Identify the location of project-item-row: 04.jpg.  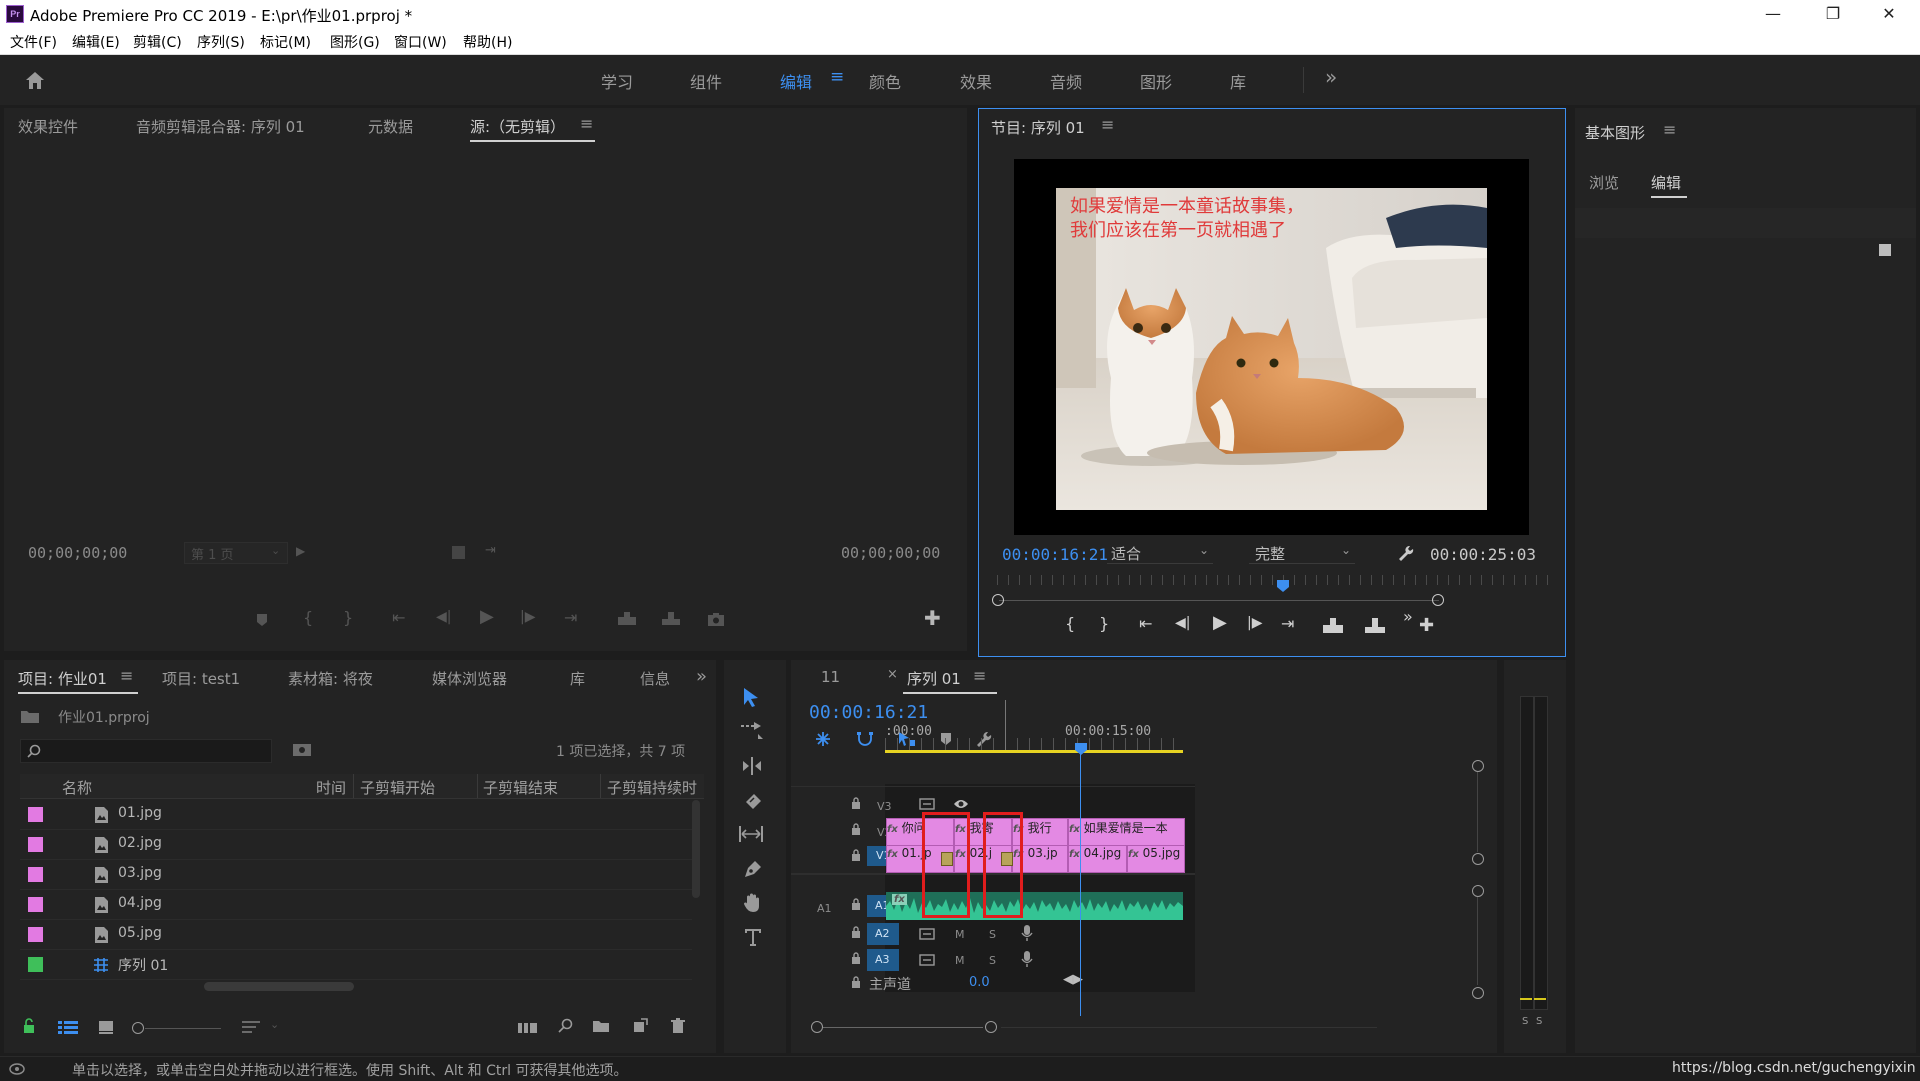
(356, 905).